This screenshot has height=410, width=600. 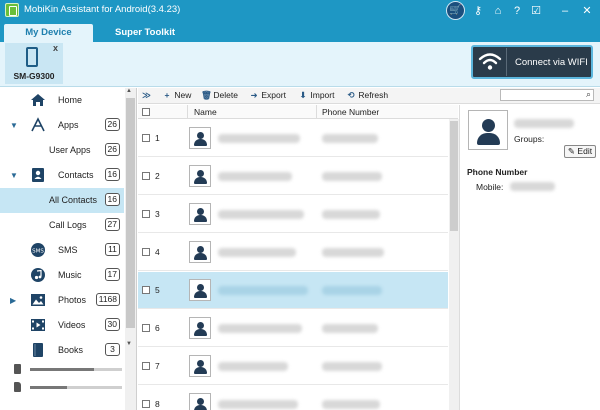 What do you see at coordinates (34, 63) in the screenshot?
I see `device-card: x SM-G9300` at bounding box center [34, 63].